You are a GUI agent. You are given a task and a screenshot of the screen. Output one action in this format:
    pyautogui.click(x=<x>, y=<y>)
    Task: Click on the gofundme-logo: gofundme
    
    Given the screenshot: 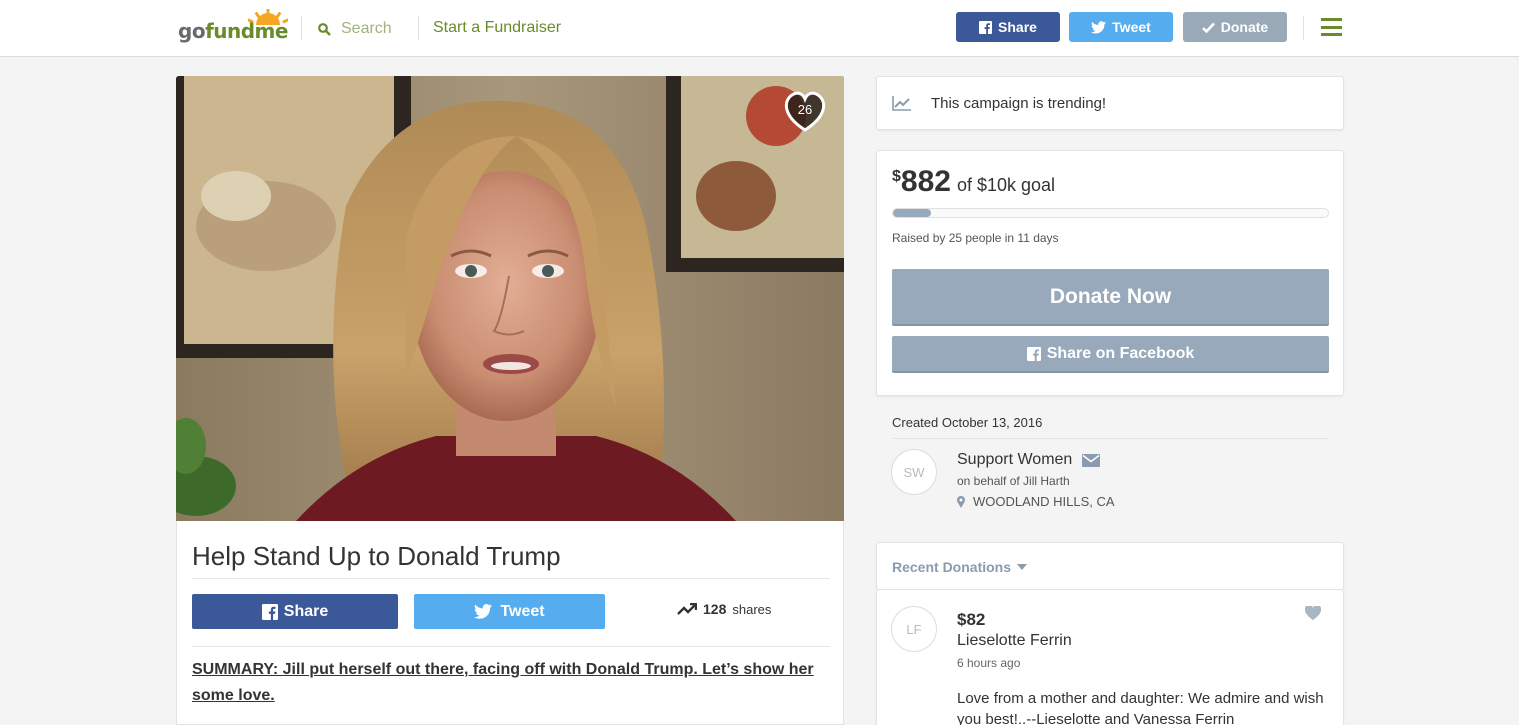 What is the action you would take?
    pyautogui.click(x=233, y=29)
    